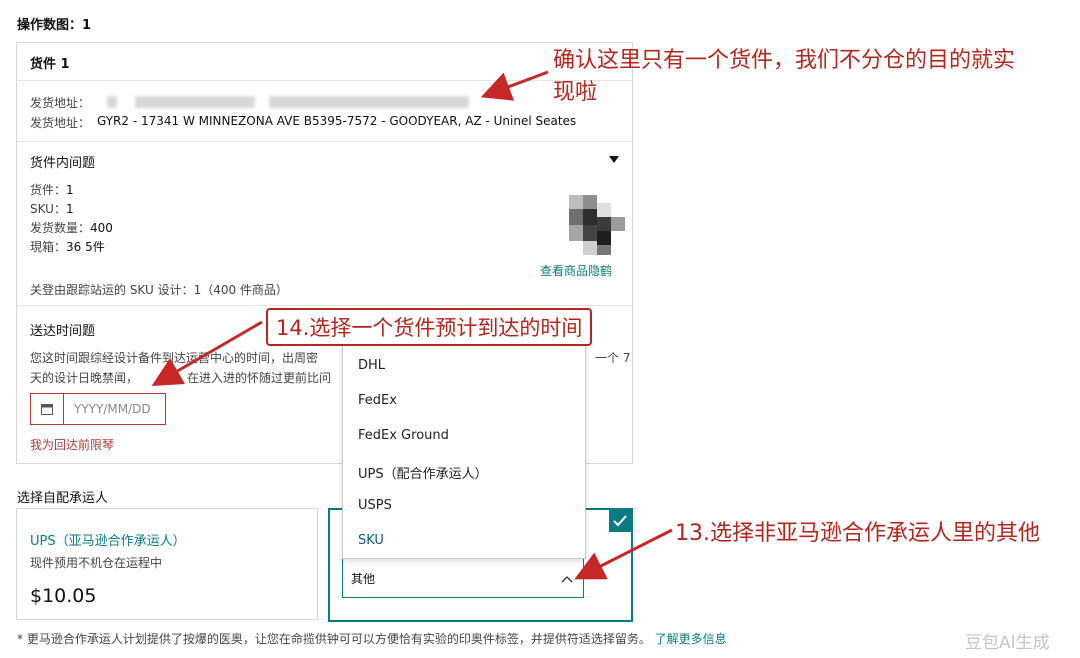 The width and height of the screenshot is (1080, 658). I want to click on calendar-icon, so click(47, 409).